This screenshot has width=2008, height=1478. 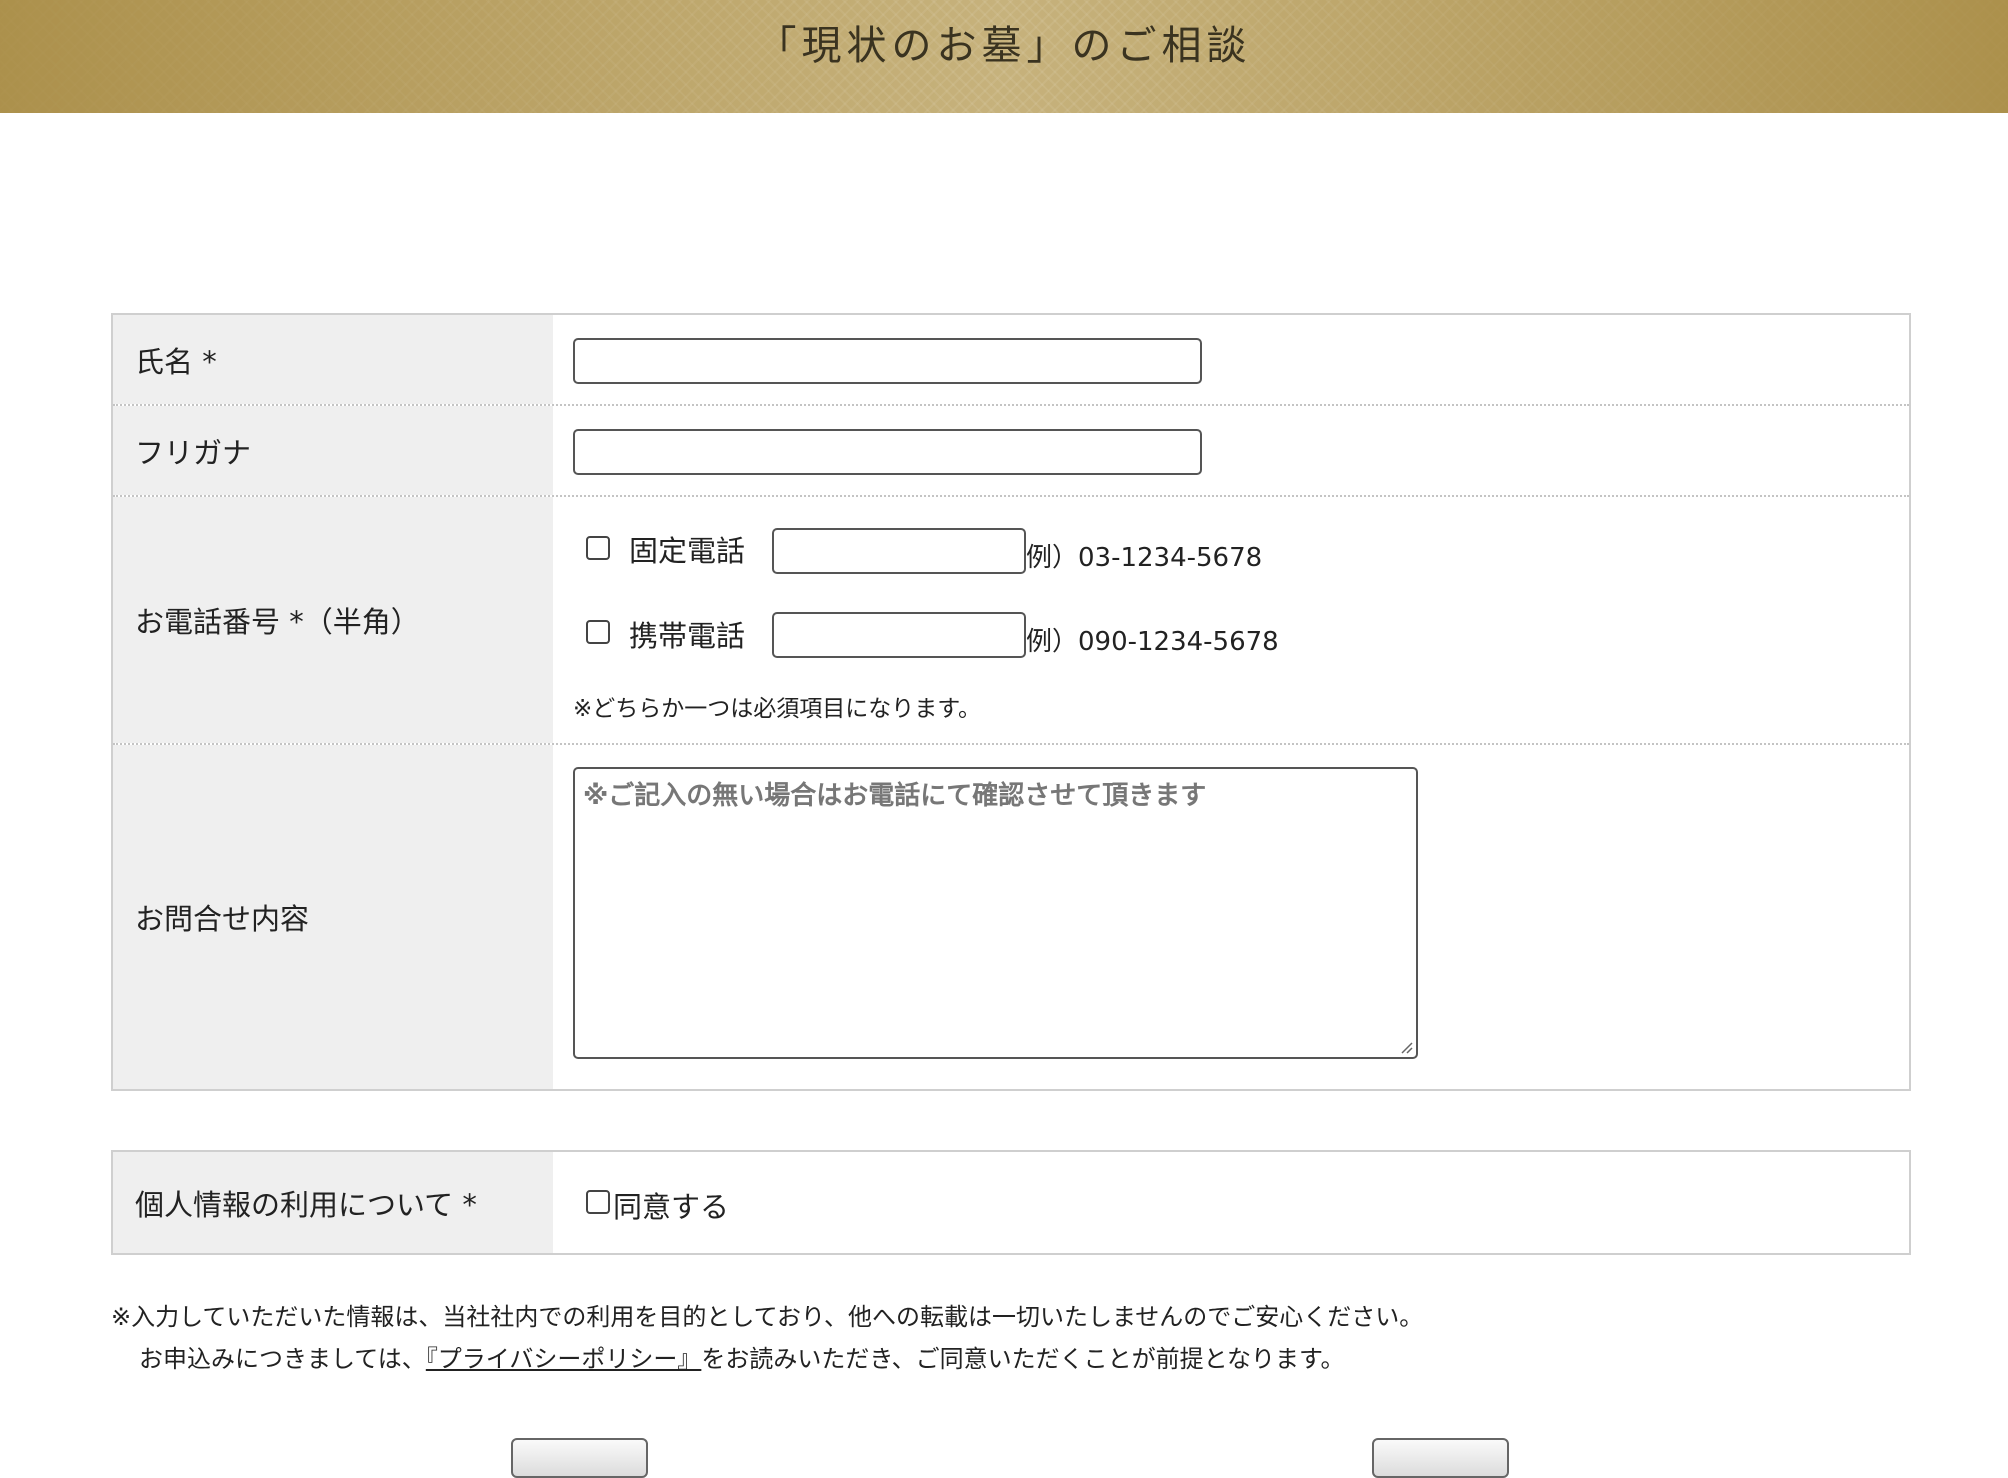 What do you see at coordinates (598, 548) in the screenshot?
I see `landline-checkbox` at bounding box center [598, 548].